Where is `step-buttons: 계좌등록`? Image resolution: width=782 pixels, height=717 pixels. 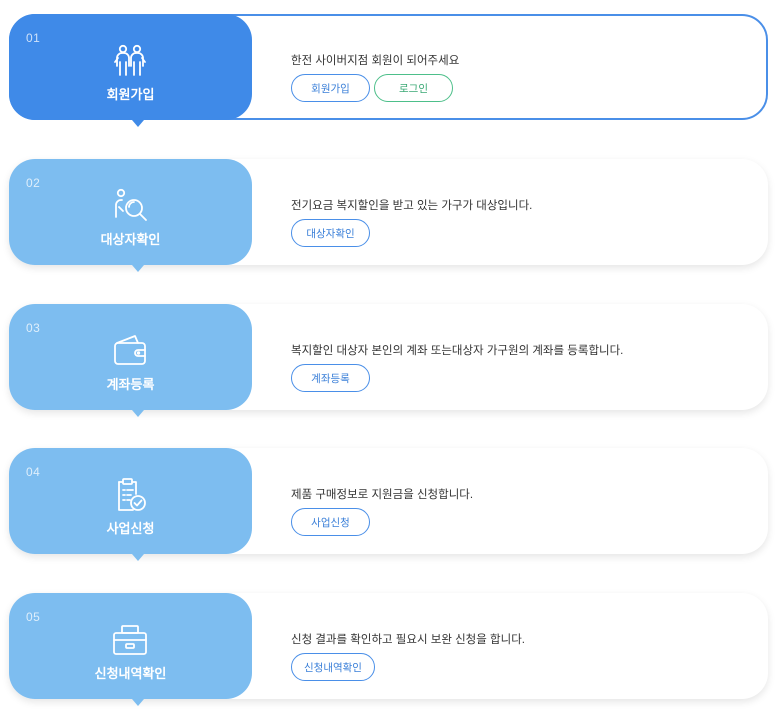
step-buttons: 계좌등록 is located at coordinates (330, 378).